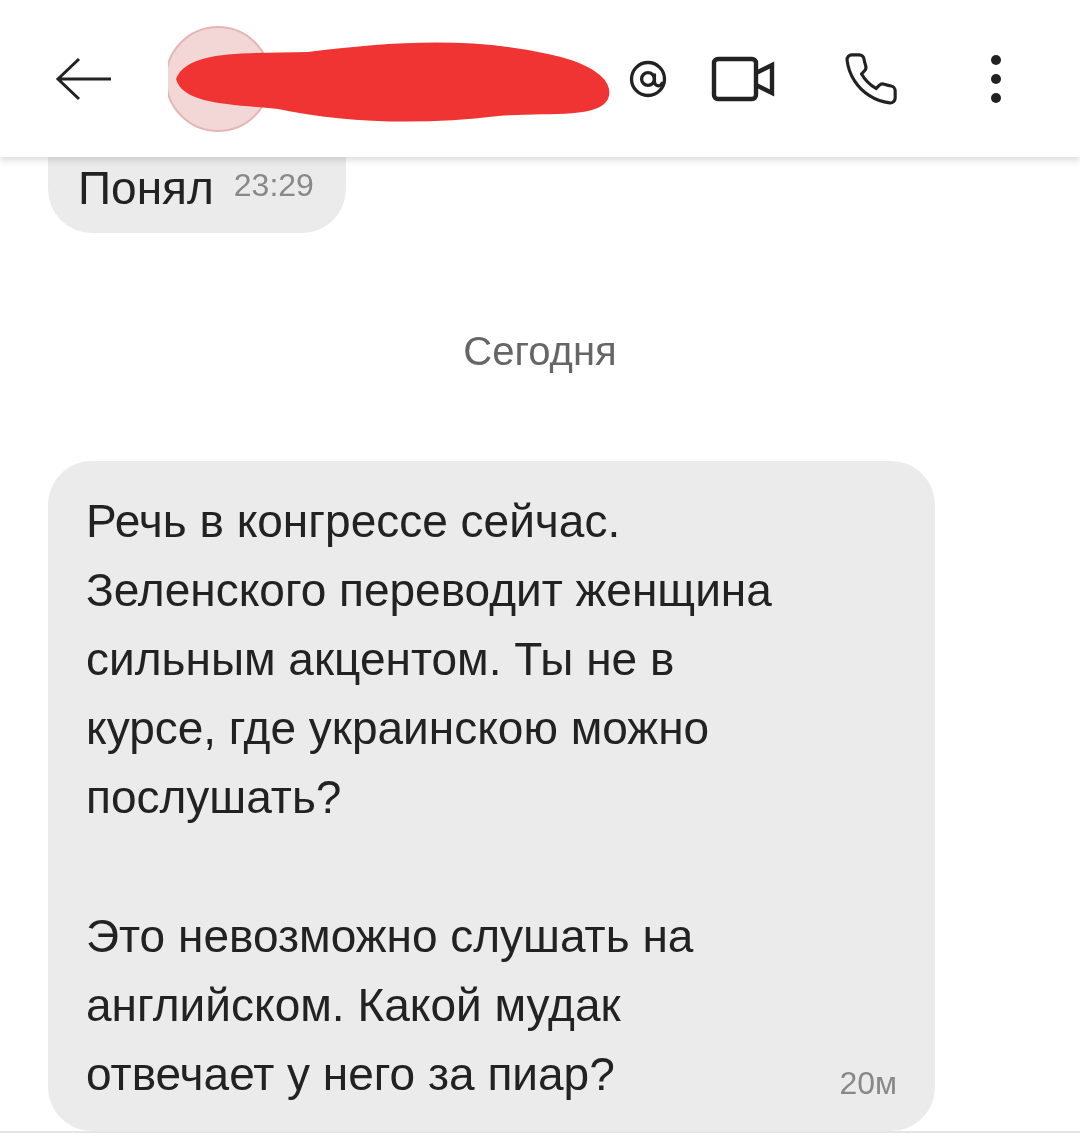  Describe the element at coordinates (996, 78) in the screenshot. I see `more-icon` at that location.